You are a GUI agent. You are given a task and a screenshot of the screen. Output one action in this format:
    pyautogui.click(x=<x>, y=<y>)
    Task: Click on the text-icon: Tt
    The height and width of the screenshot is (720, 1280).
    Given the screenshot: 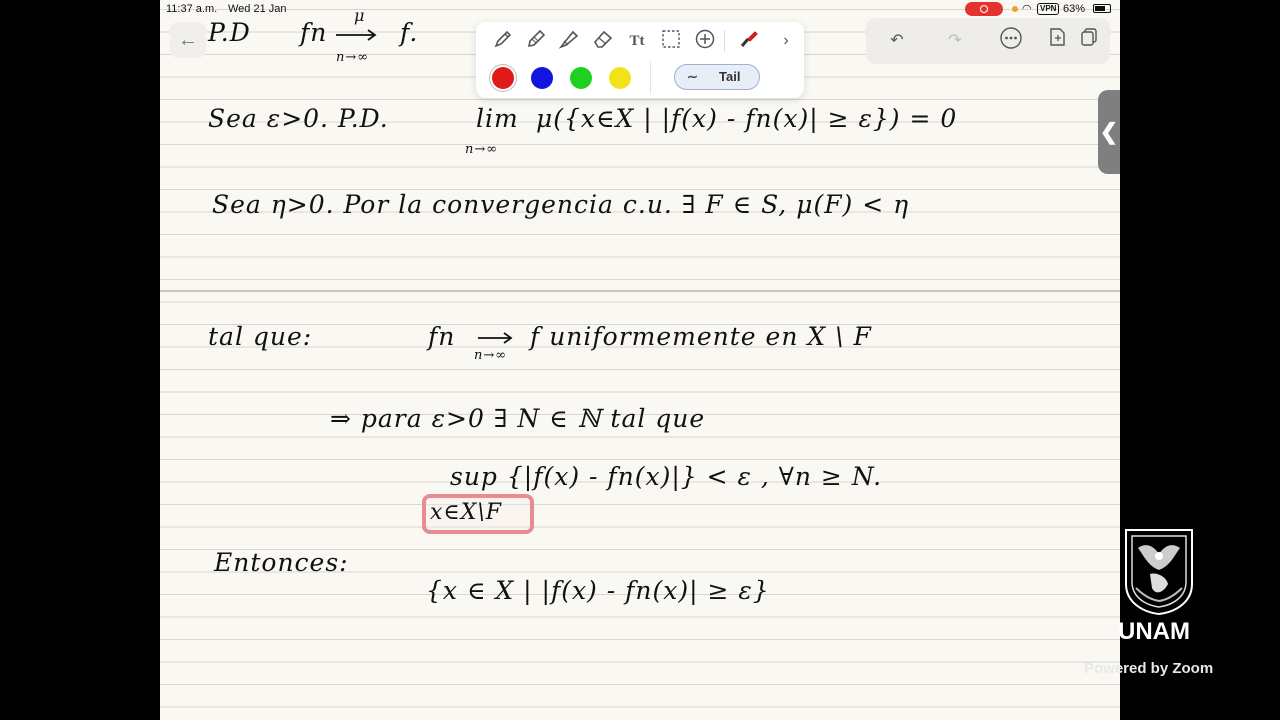 What is the action you would take?
    pyautogui.click(x=637, y=41)
    